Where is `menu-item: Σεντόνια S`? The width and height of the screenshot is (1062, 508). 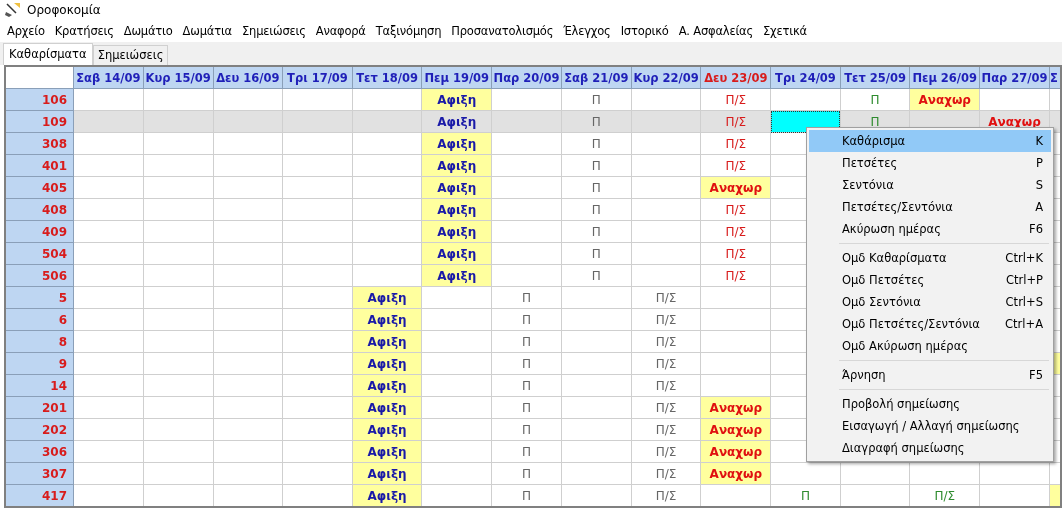
menu-item: Σεντόνια S is located at coordinates (930, 185).